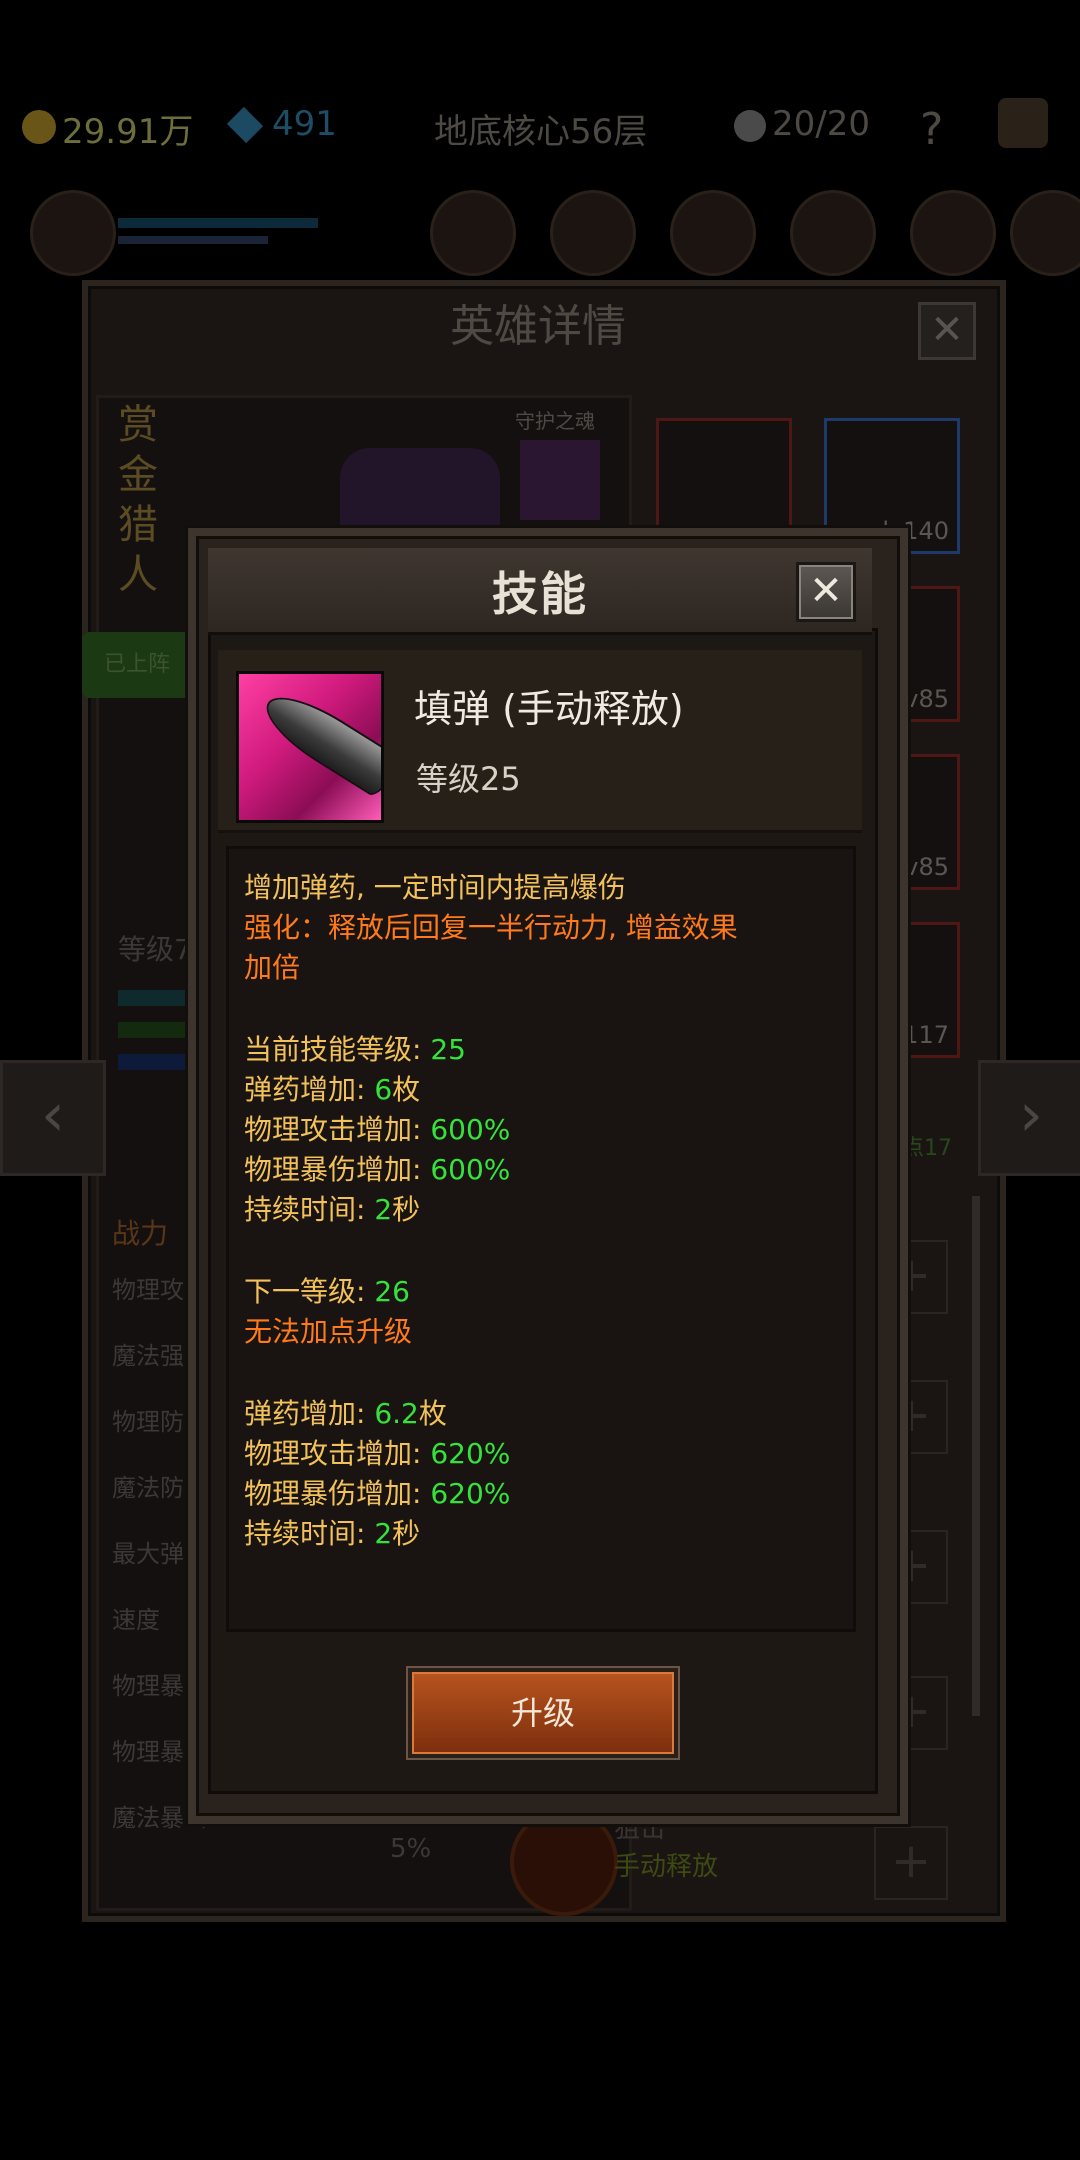  What do you see at coordinates (555, 421) in the screenshot?
I see `guardian-soul-label: 守护之魂` at bounding box center [555, 421].